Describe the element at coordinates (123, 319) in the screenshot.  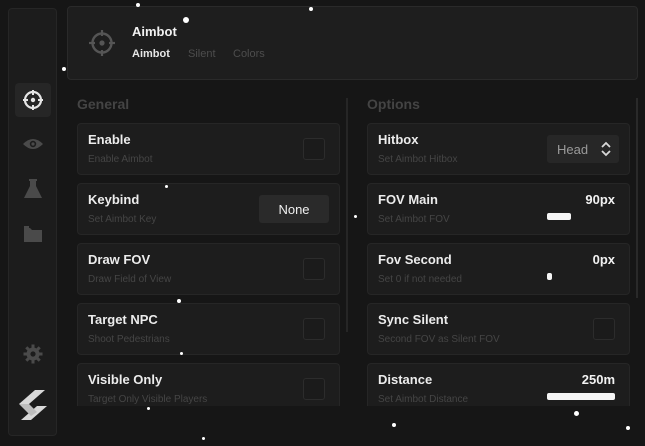
I see `setting-title: Target NPC` at that location.